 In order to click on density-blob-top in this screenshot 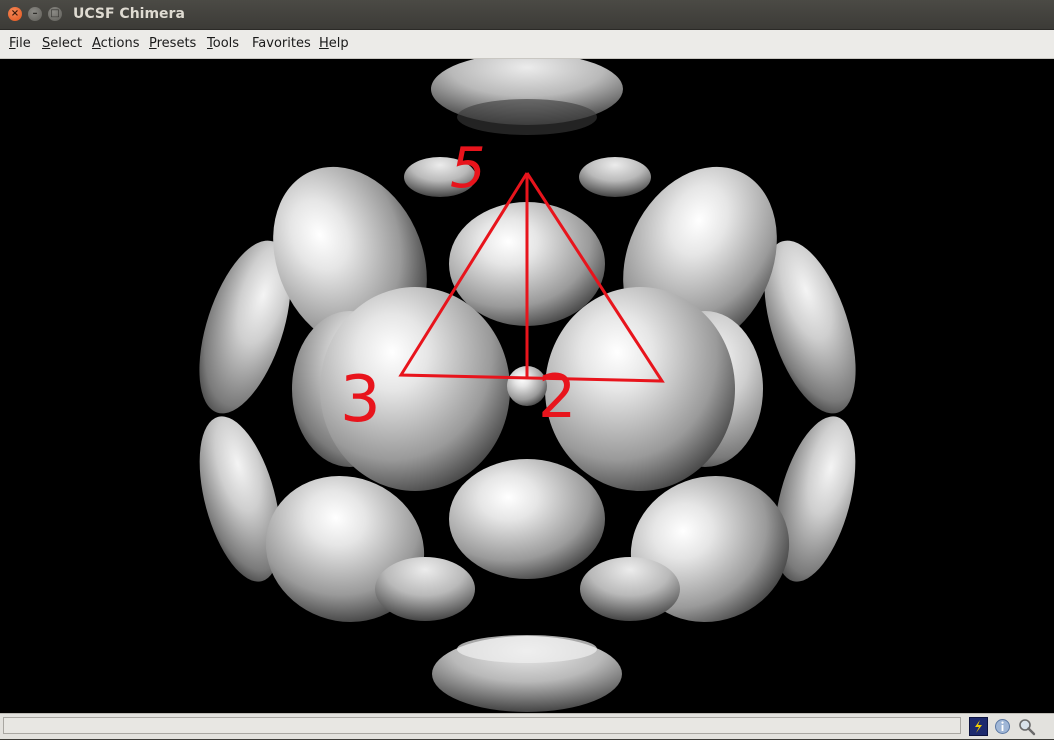, I will do `click(527, 97)`.